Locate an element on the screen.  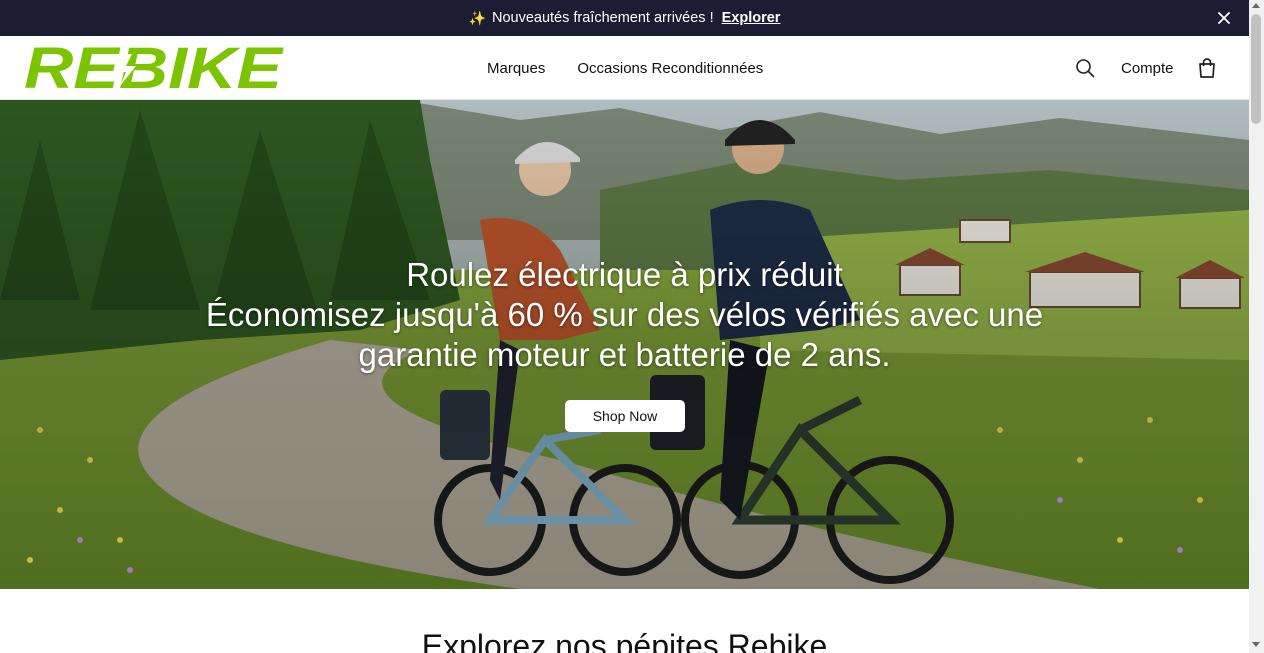
main-nav: Marques Occasions Reconditionnées is located at coordinates (625, 68).